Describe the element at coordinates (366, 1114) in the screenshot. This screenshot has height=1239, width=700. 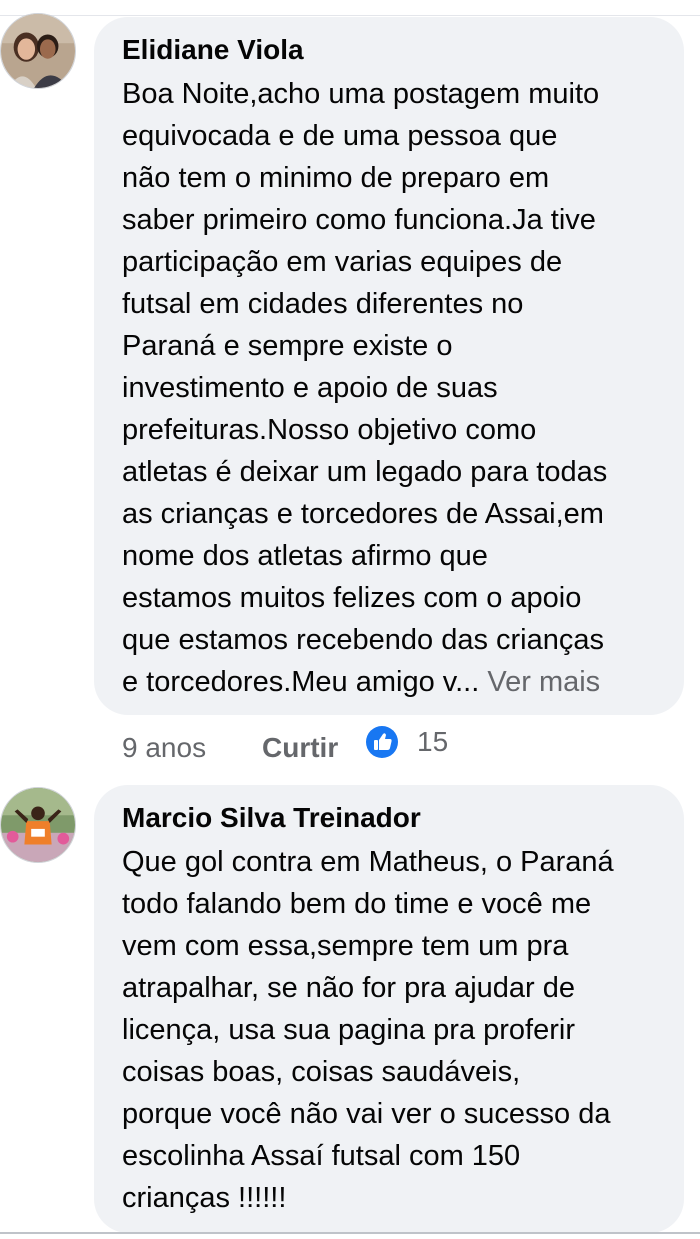
I see `comment-text-line: porque você não vai ver o sucesso da` at that location.